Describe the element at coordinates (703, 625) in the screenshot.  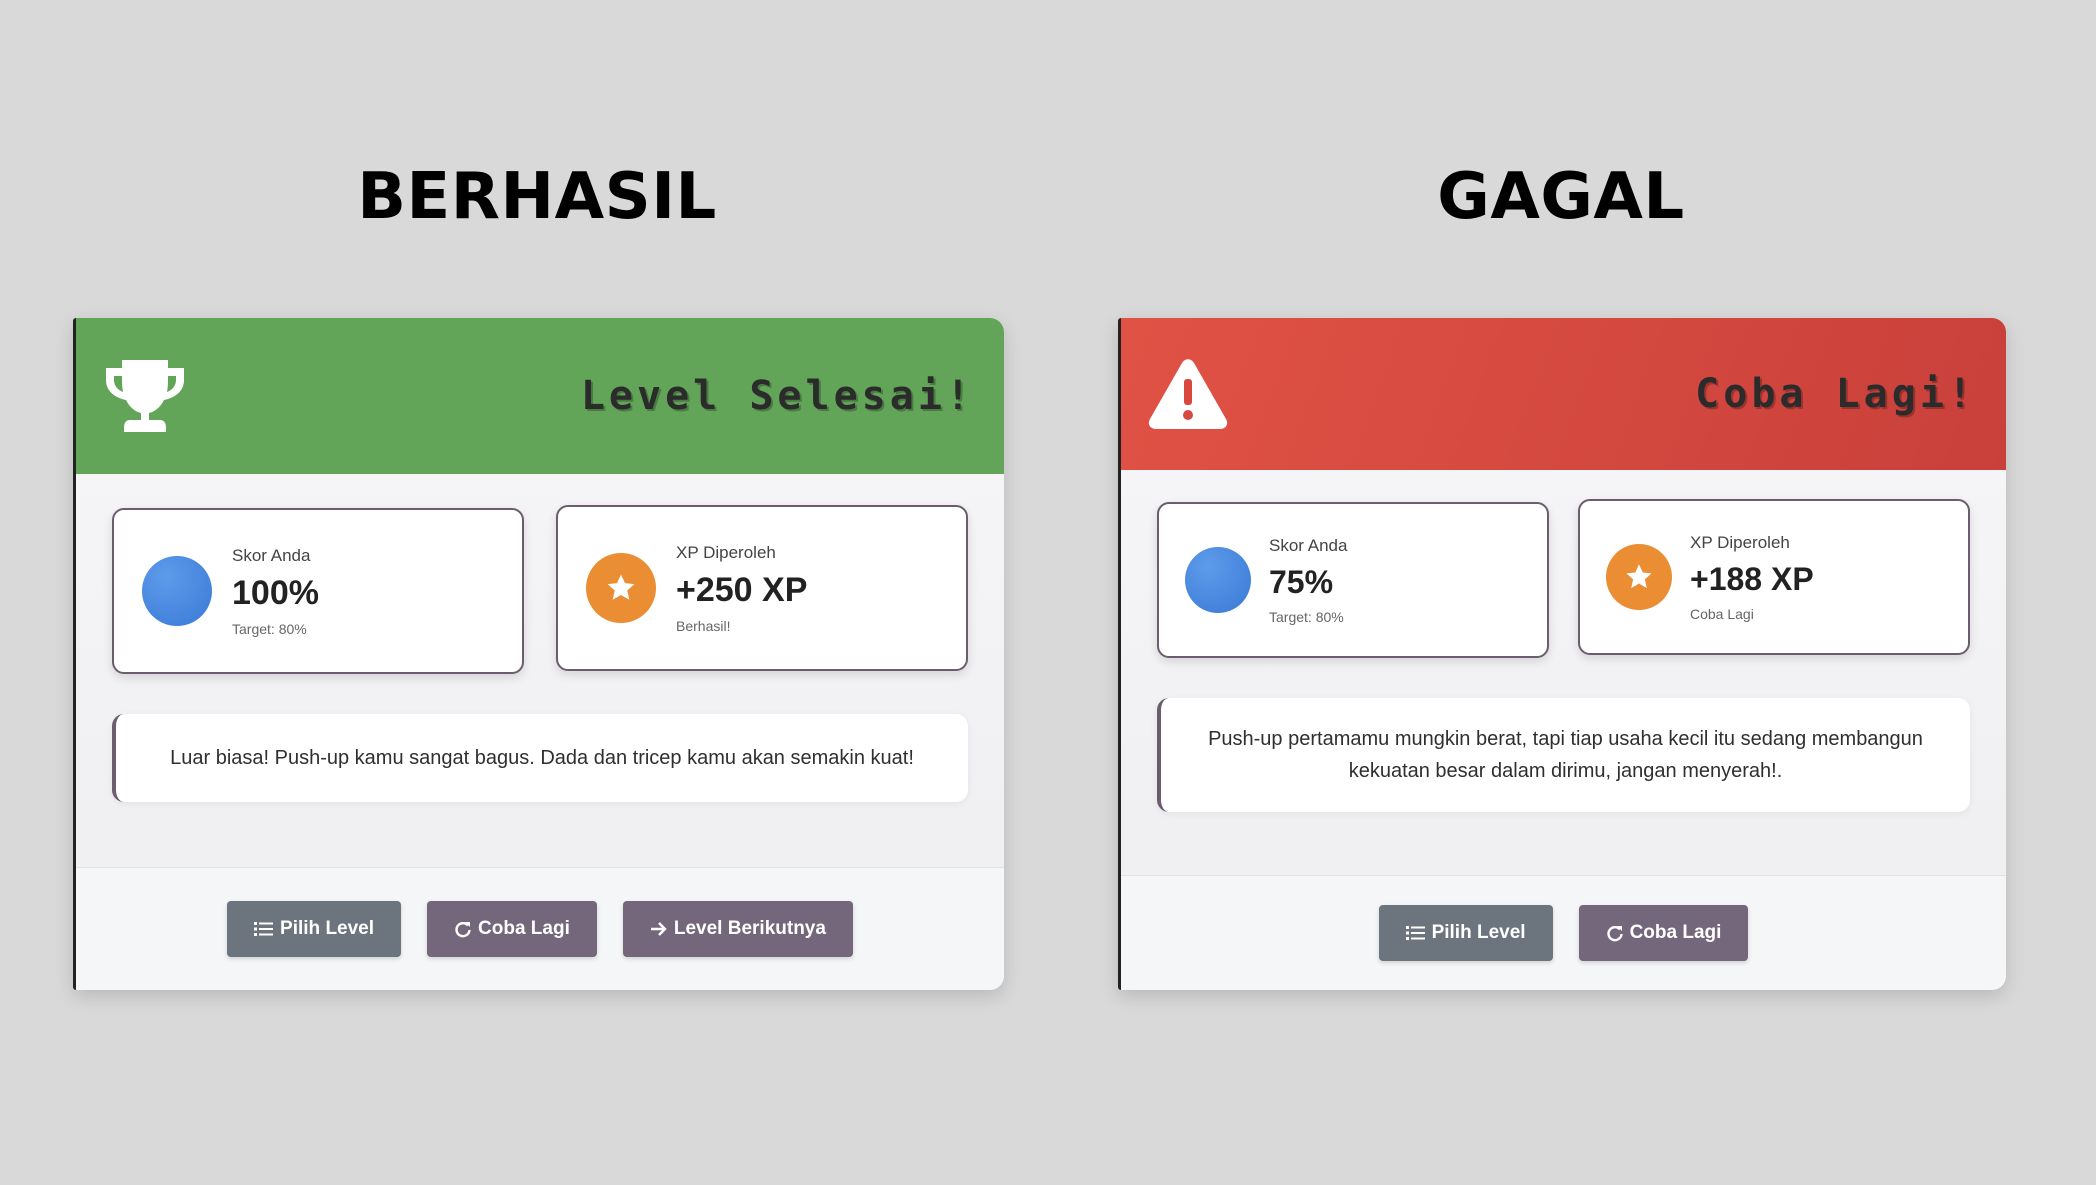
I see `xp-status: Berhasil!` at that location.